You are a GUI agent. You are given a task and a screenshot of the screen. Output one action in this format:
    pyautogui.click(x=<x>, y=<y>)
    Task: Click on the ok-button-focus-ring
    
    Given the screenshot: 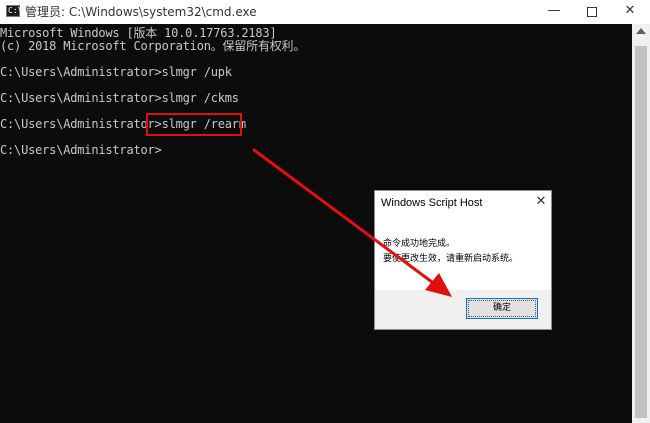 What is the action you would take?
    pyautogui.click(x=502, y=308)
    